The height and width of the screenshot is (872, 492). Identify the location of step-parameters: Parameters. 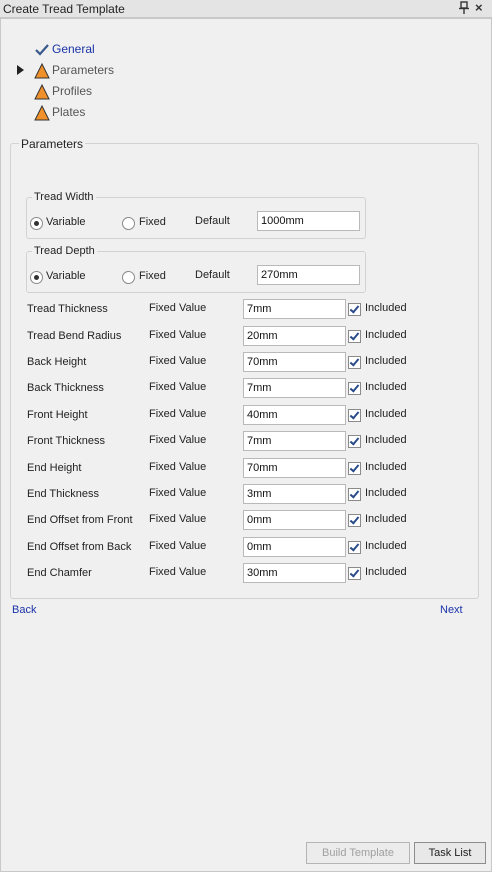
(100, 71).